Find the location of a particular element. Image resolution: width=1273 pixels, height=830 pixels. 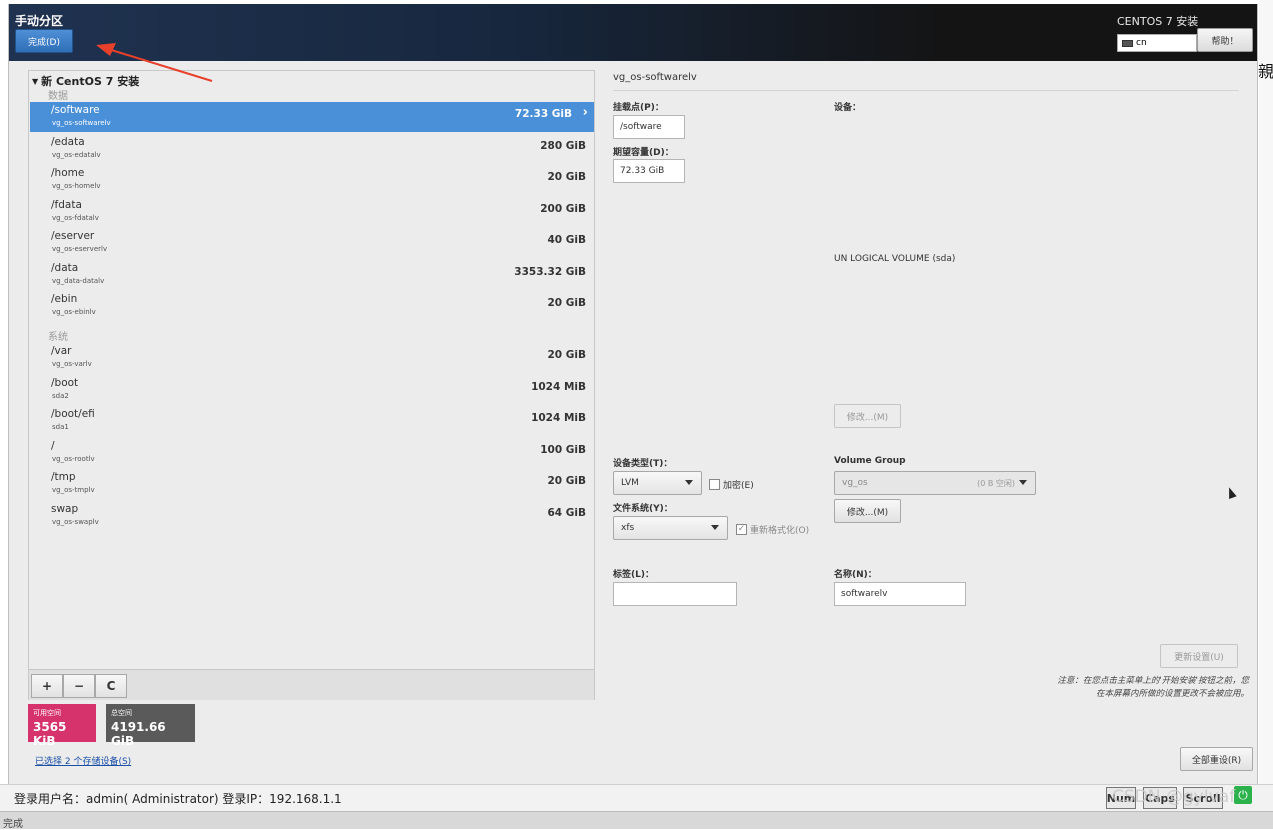

installer-title: CENTOS 7 安装 is located at coordinates (1158, 21).